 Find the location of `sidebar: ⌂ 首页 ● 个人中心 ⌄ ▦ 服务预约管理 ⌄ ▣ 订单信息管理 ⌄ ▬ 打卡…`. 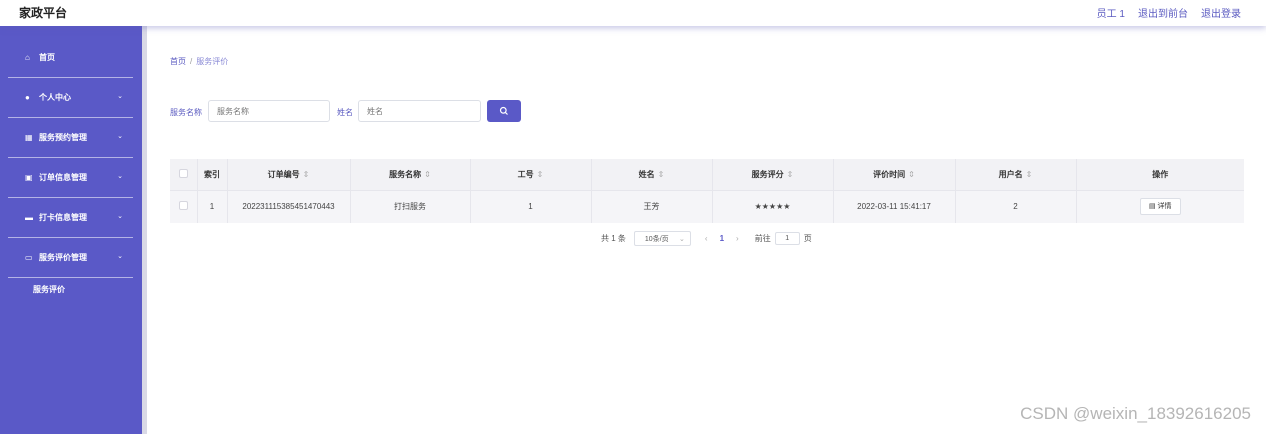

sidebar: ⌂ 首页 ● 个人中心 ⌄ ▦ 服务预约管理 ⌄ ▣ 订单信息管理 ⌄ ▬ 打卡… is located at coordinates (71, 230).